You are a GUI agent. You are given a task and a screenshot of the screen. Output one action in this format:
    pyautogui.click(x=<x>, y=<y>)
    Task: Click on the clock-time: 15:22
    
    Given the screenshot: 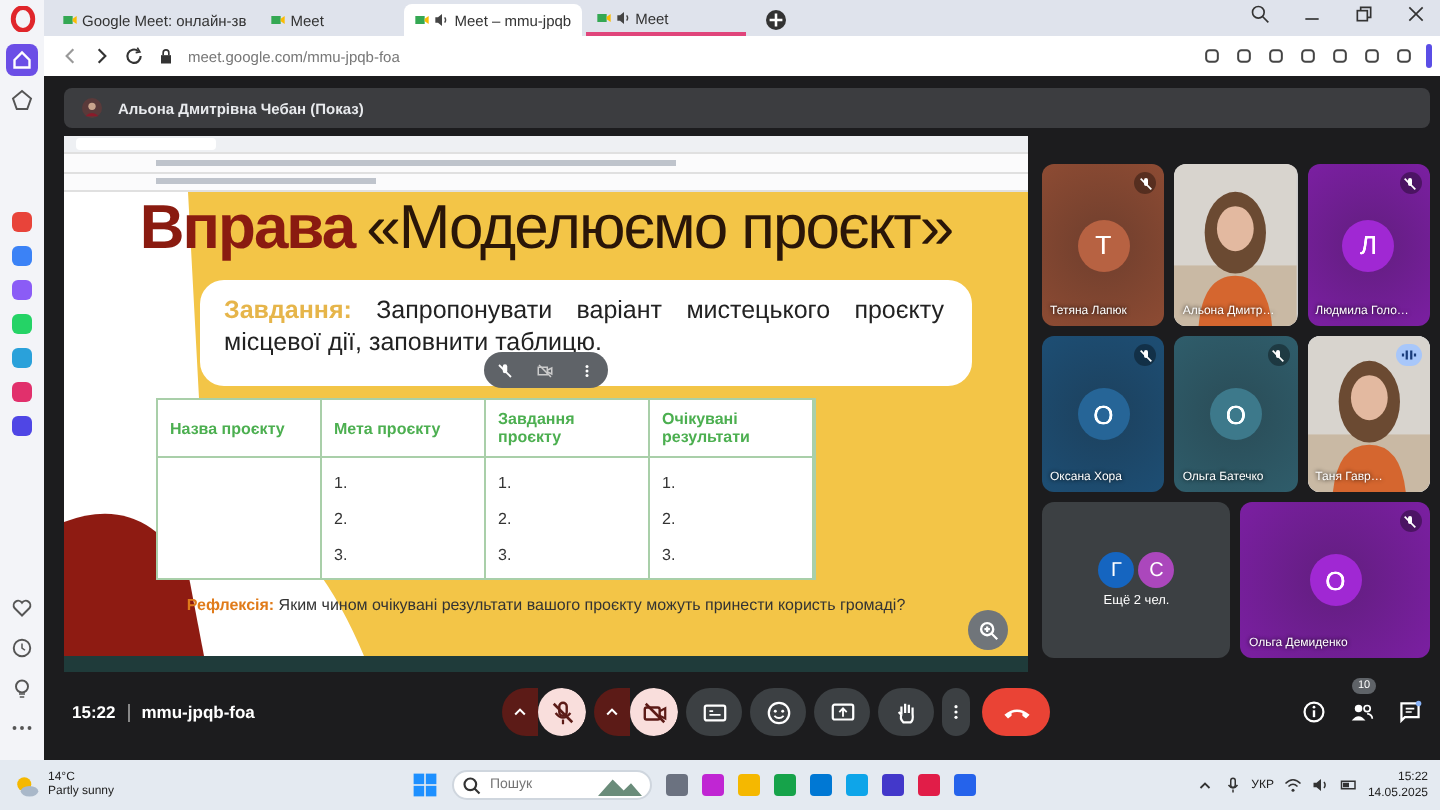 What is the action you would take?
    pyautogui.click(x=94, y=712)
    